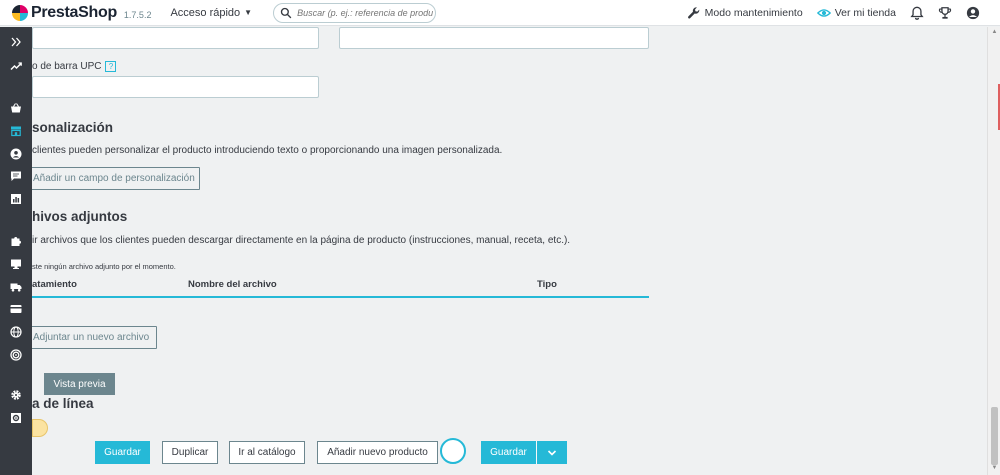 Image resolution: width=1000 pixels, height=475 pixels. I want to click on settings-icon, so click(16, 395).